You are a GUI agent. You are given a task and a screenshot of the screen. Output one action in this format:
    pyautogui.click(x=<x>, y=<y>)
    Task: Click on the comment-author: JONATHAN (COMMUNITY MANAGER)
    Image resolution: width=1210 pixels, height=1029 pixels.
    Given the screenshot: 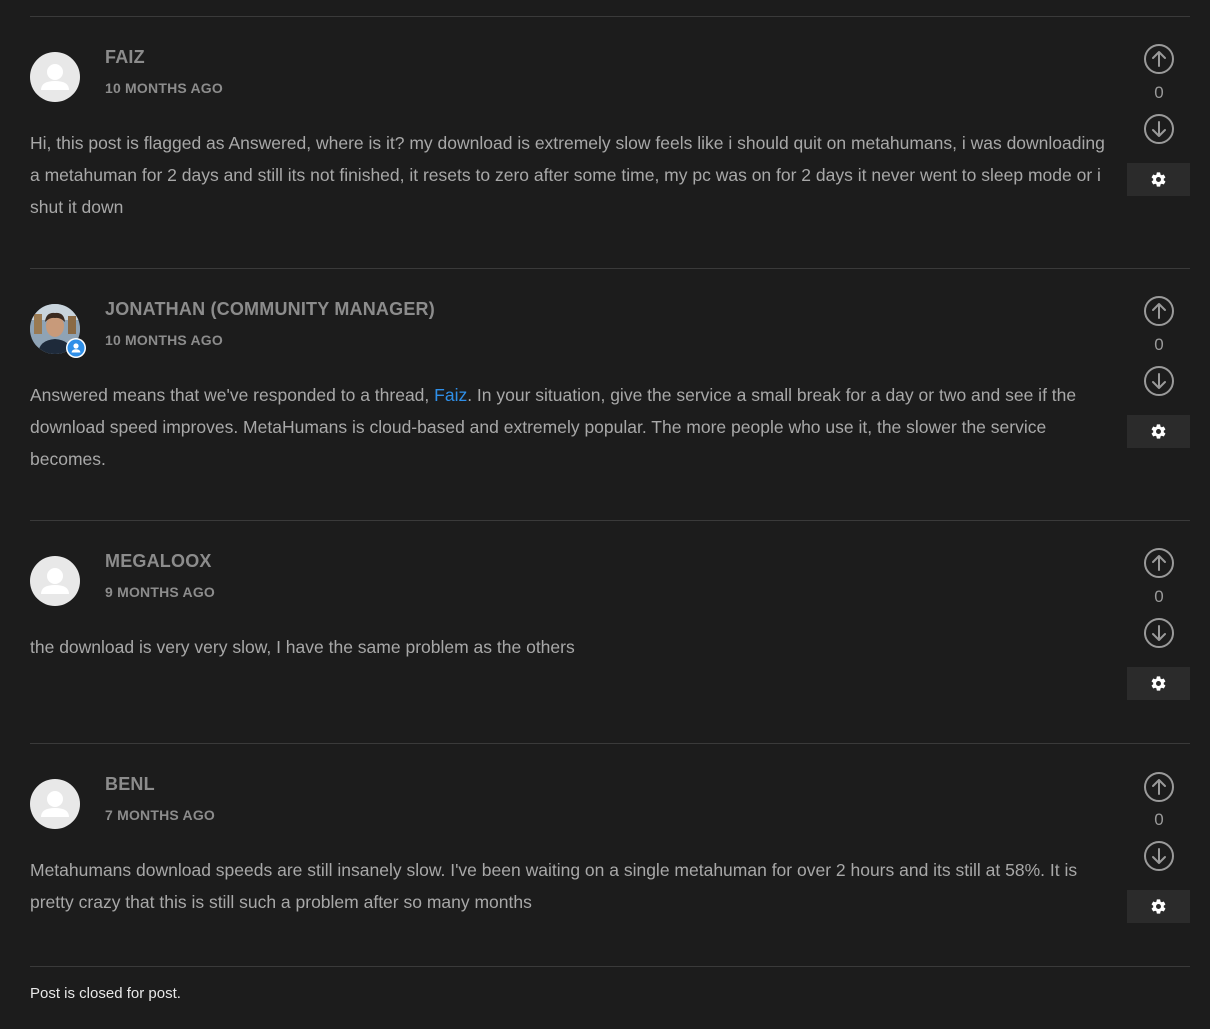 What is the action you would take?
    pyautogui.click(x=270, y=309)
    